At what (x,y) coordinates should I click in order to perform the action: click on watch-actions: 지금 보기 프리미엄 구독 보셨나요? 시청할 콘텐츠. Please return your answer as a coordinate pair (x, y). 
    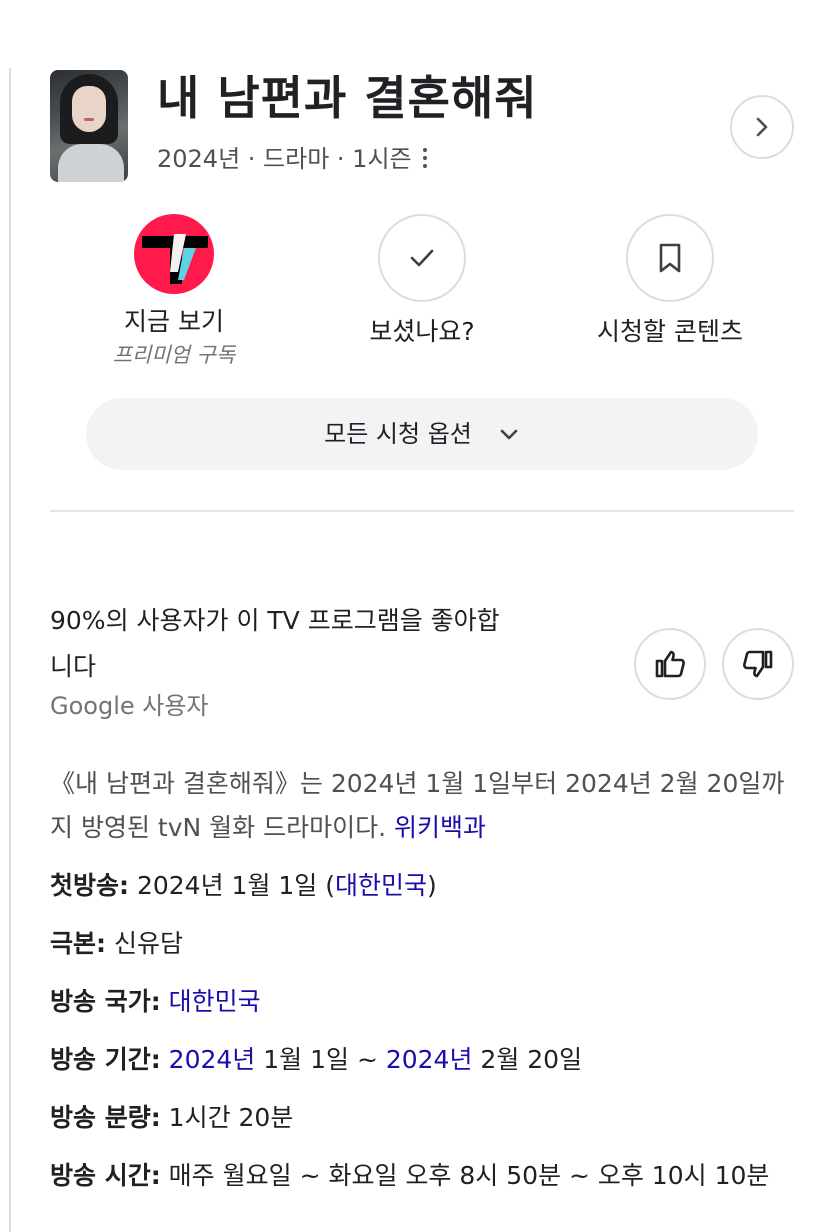
    Looking at the image, I should click on (414, 297).